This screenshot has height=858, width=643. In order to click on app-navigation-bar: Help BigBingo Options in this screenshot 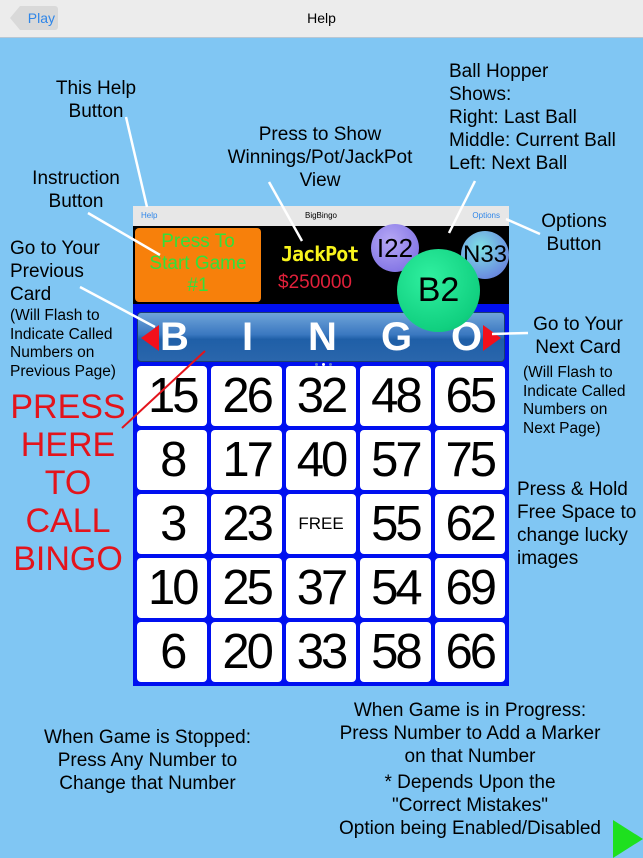, I will do `click(321, 216)`.